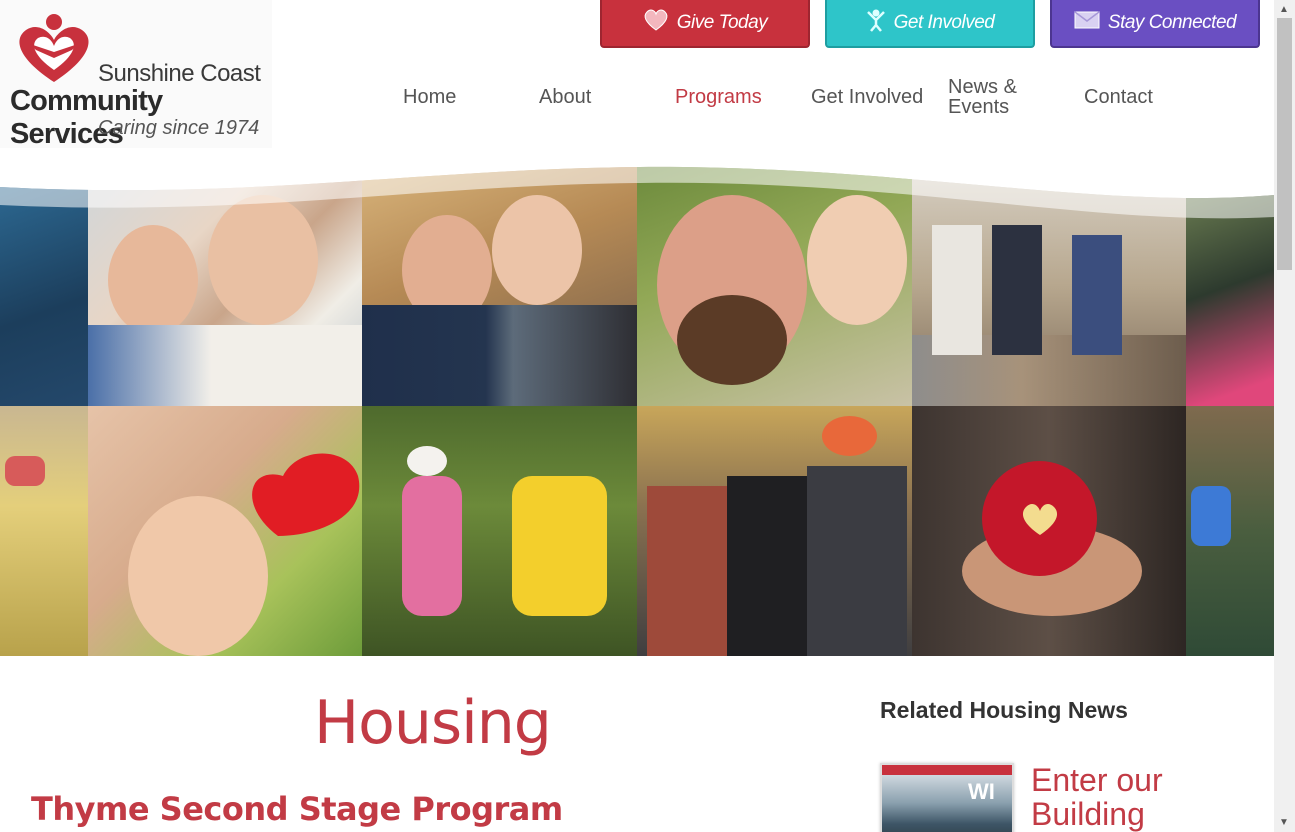  Describe the element at coordinates (54, 48) in the screenshot. I see `logo-heart-icon` at that location.